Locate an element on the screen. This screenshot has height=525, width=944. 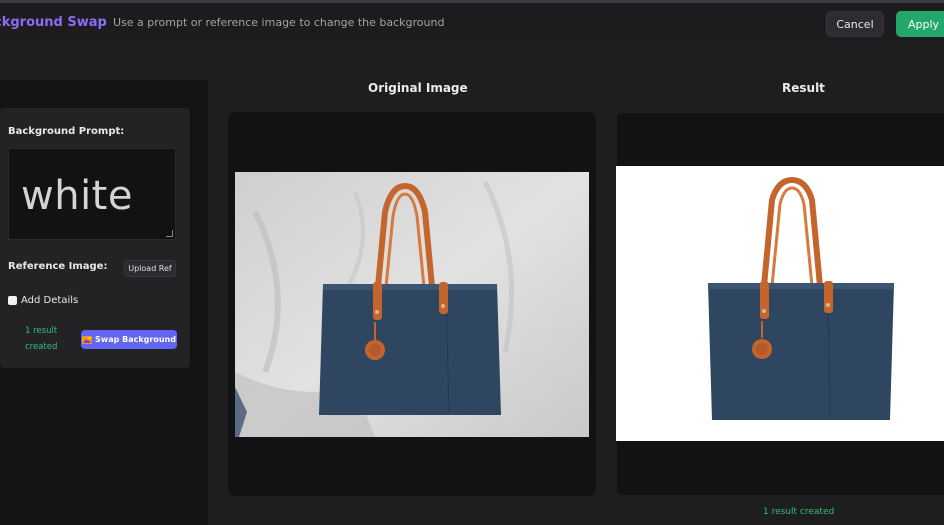
resize-handle is located at coordinates (169, 233).